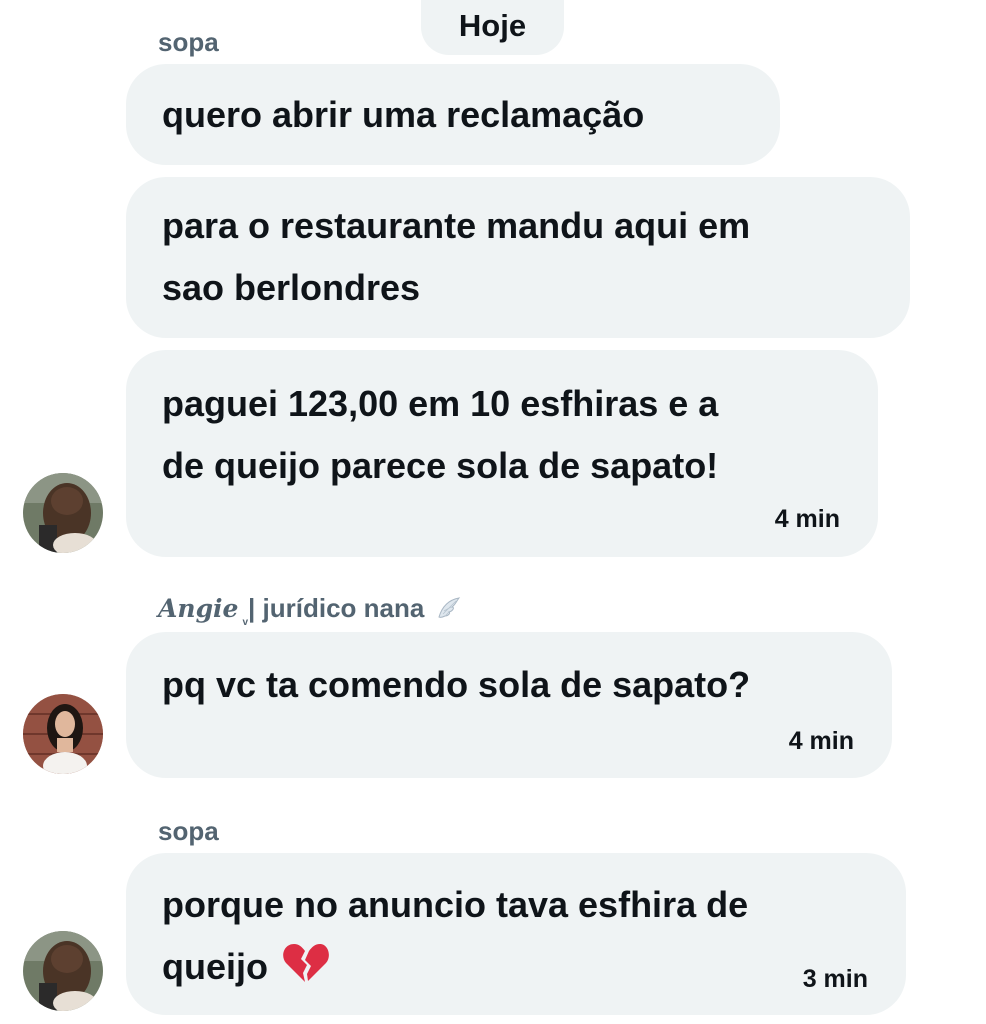 The width and height of the screenshot is (986, 1024). Describe the element at coordinates (455, 904) in the screenshot. I see `message-text-line: porque no anuncio tava esfhira de` at that location.